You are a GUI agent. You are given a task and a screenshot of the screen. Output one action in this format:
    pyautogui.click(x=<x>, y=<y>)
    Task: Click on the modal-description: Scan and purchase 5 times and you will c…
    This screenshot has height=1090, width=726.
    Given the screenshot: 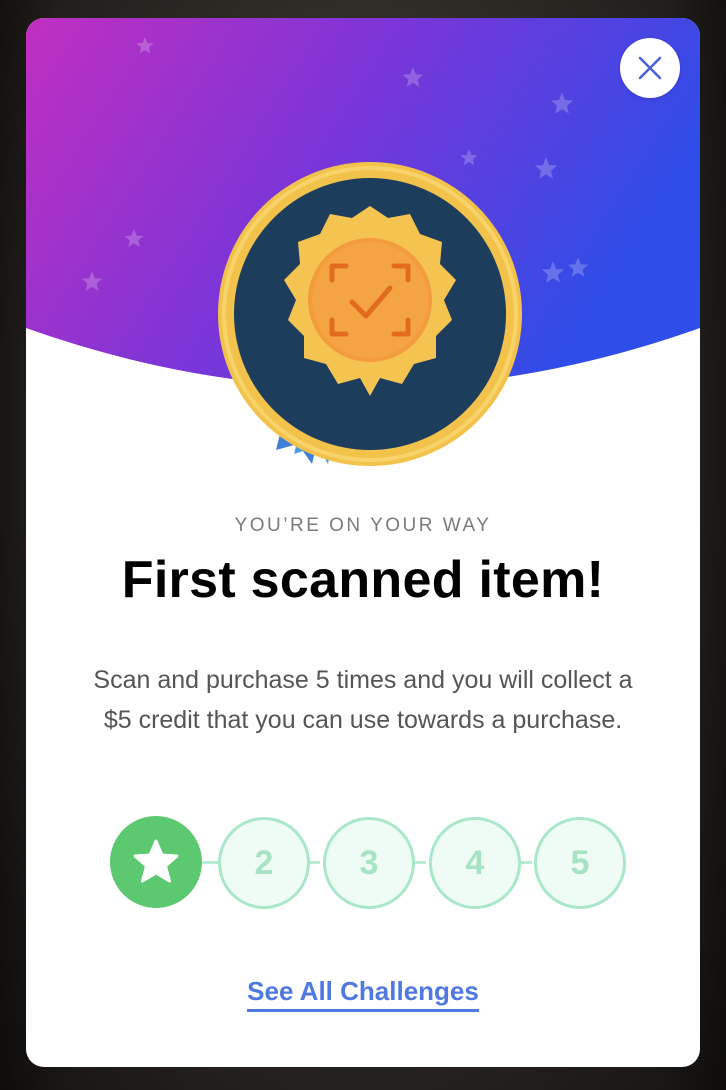 What is the action you would take?
    pyautogui.click(x=363, y=700)
    